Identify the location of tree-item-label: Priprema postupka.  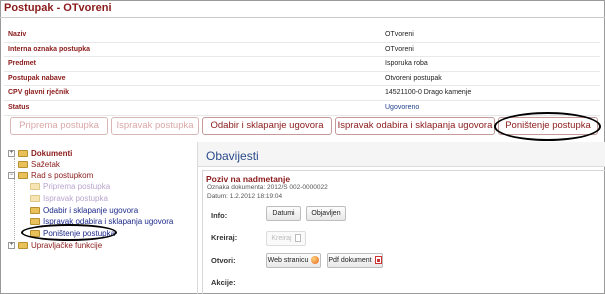
(77, 186).